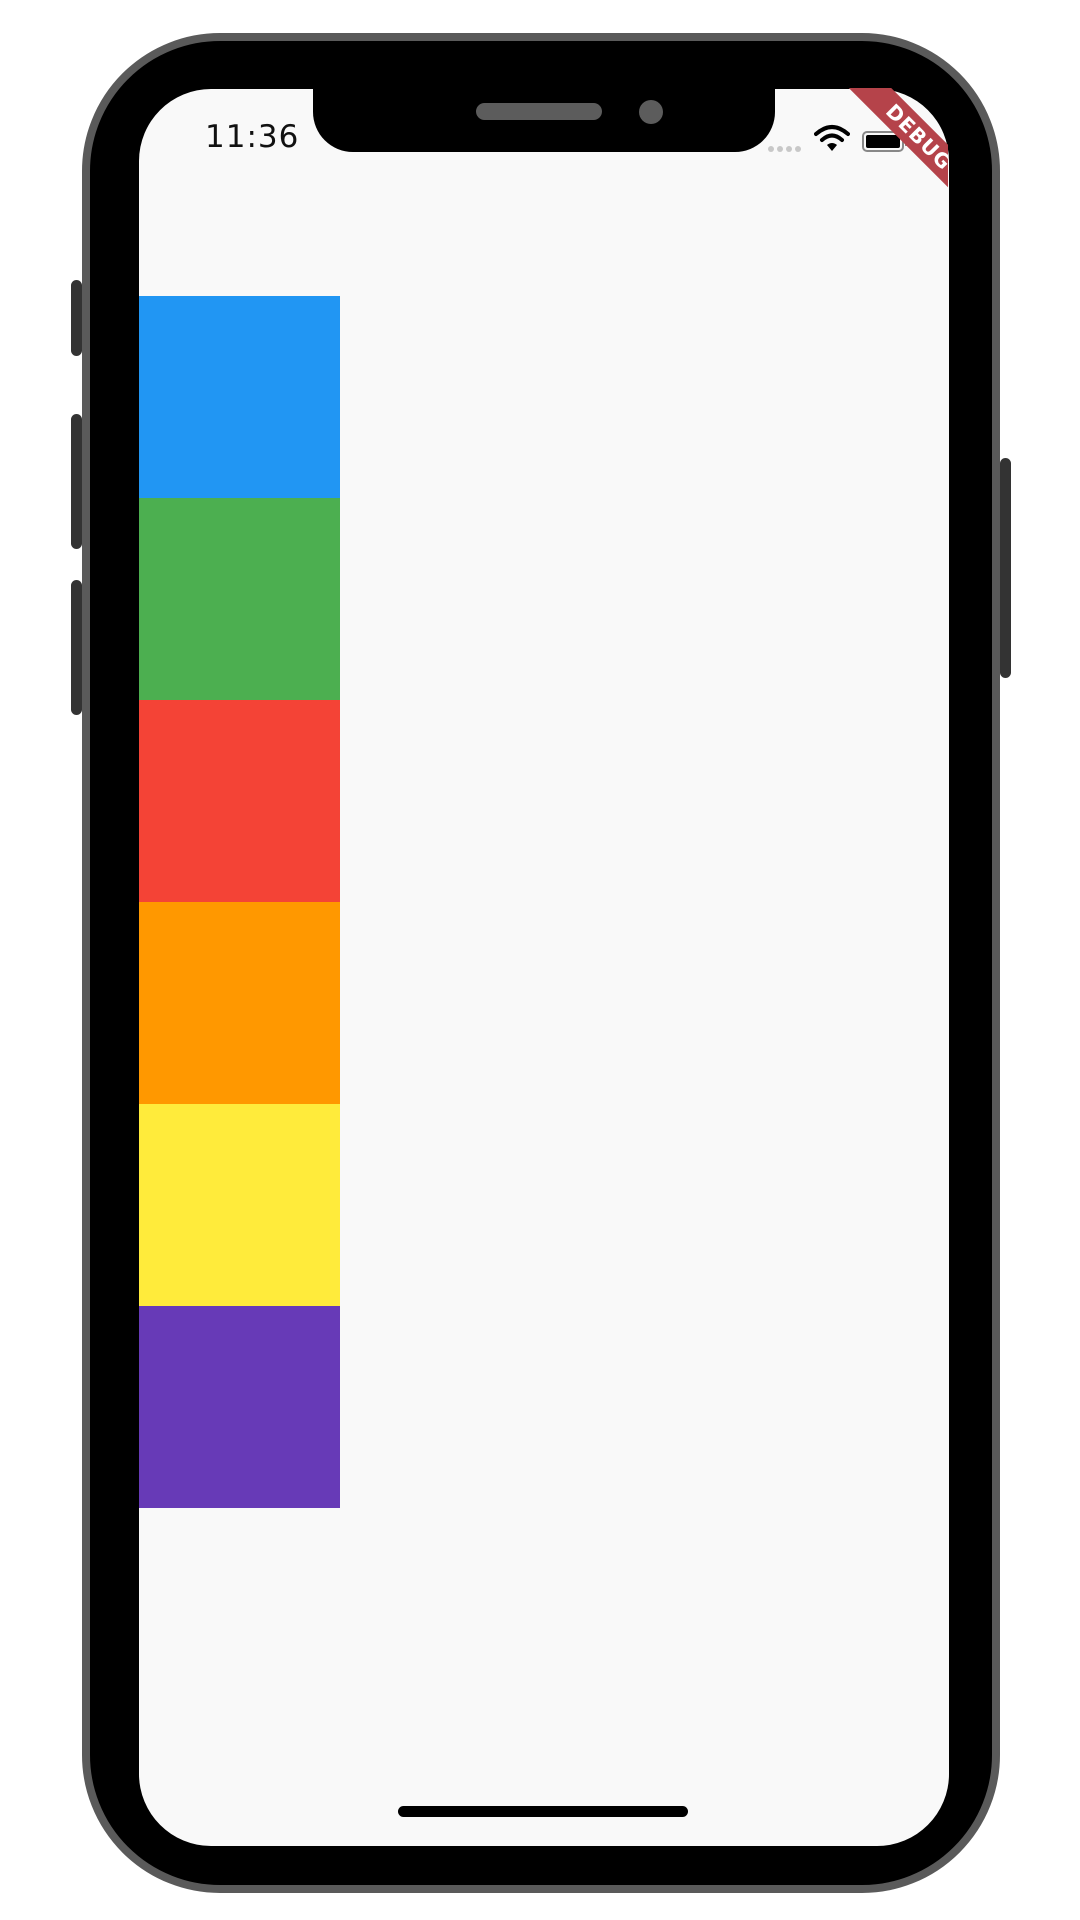 The height and width of the screenshot is (1920, 1080). What do you see at coordinates (239, 1003) in the screenshot?
I see `color-box-orange` at bounding box center [239, 1003].